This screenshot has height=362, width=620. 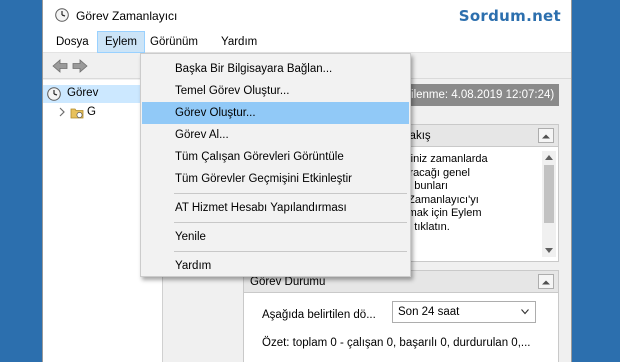 I want to click on status-period-select: Son 24 saat, so click(x=464, y=312).